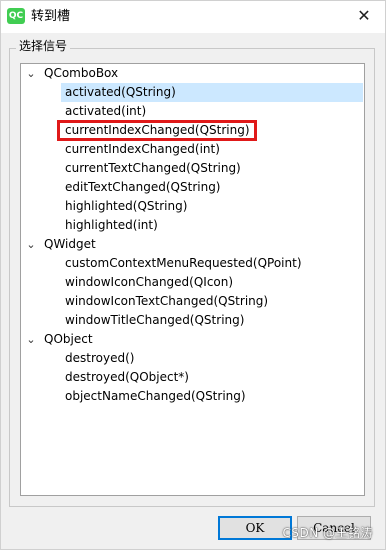 The height and width of the screenshot is (550, 386). I want to click on signal-item: activated(int), so click(105, 111).